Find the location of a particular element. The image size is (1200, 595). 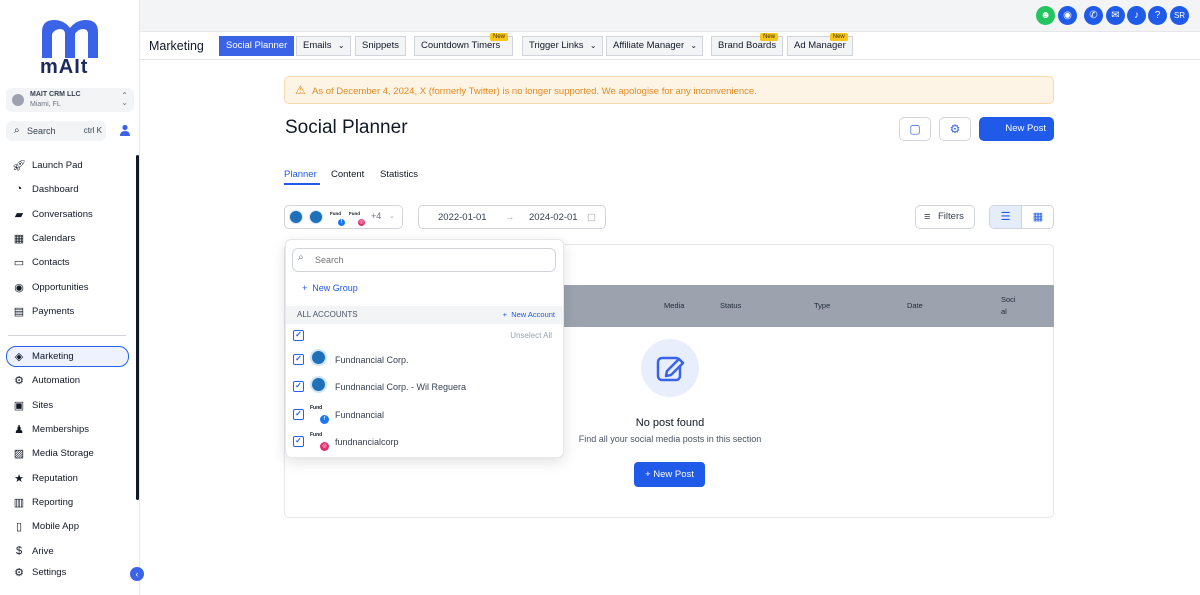

ai-assistant-icon: ☻ is located at coordinates (1045, 15).